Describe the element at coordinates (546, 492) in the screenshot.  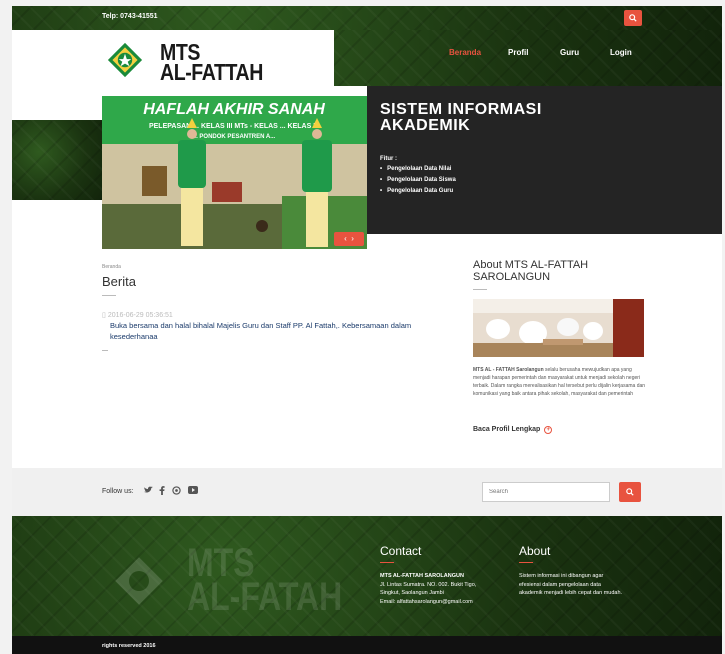
I see `search-input` at that location.